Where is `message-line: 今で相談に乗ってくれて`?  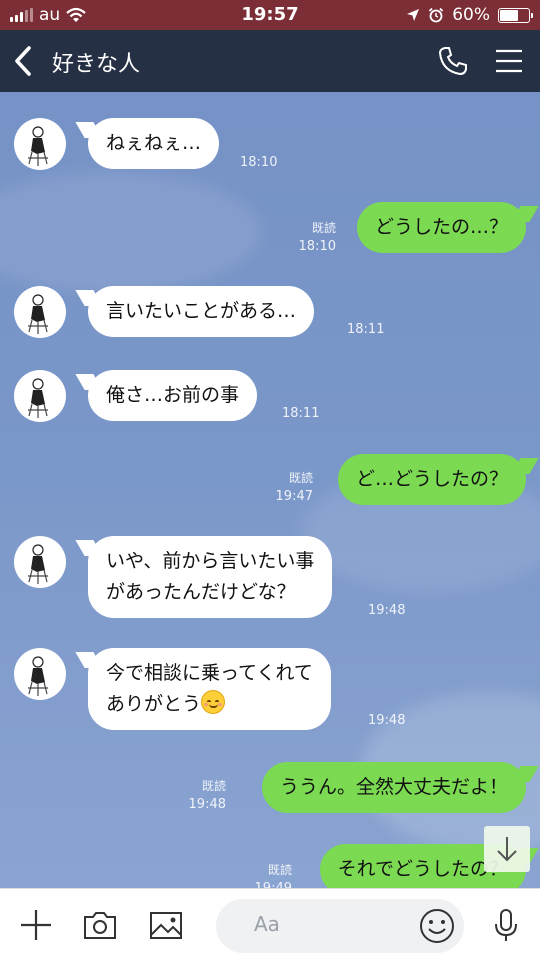
message-line: 今で相談に乗ってくれて is located at coordinates (209, 673).